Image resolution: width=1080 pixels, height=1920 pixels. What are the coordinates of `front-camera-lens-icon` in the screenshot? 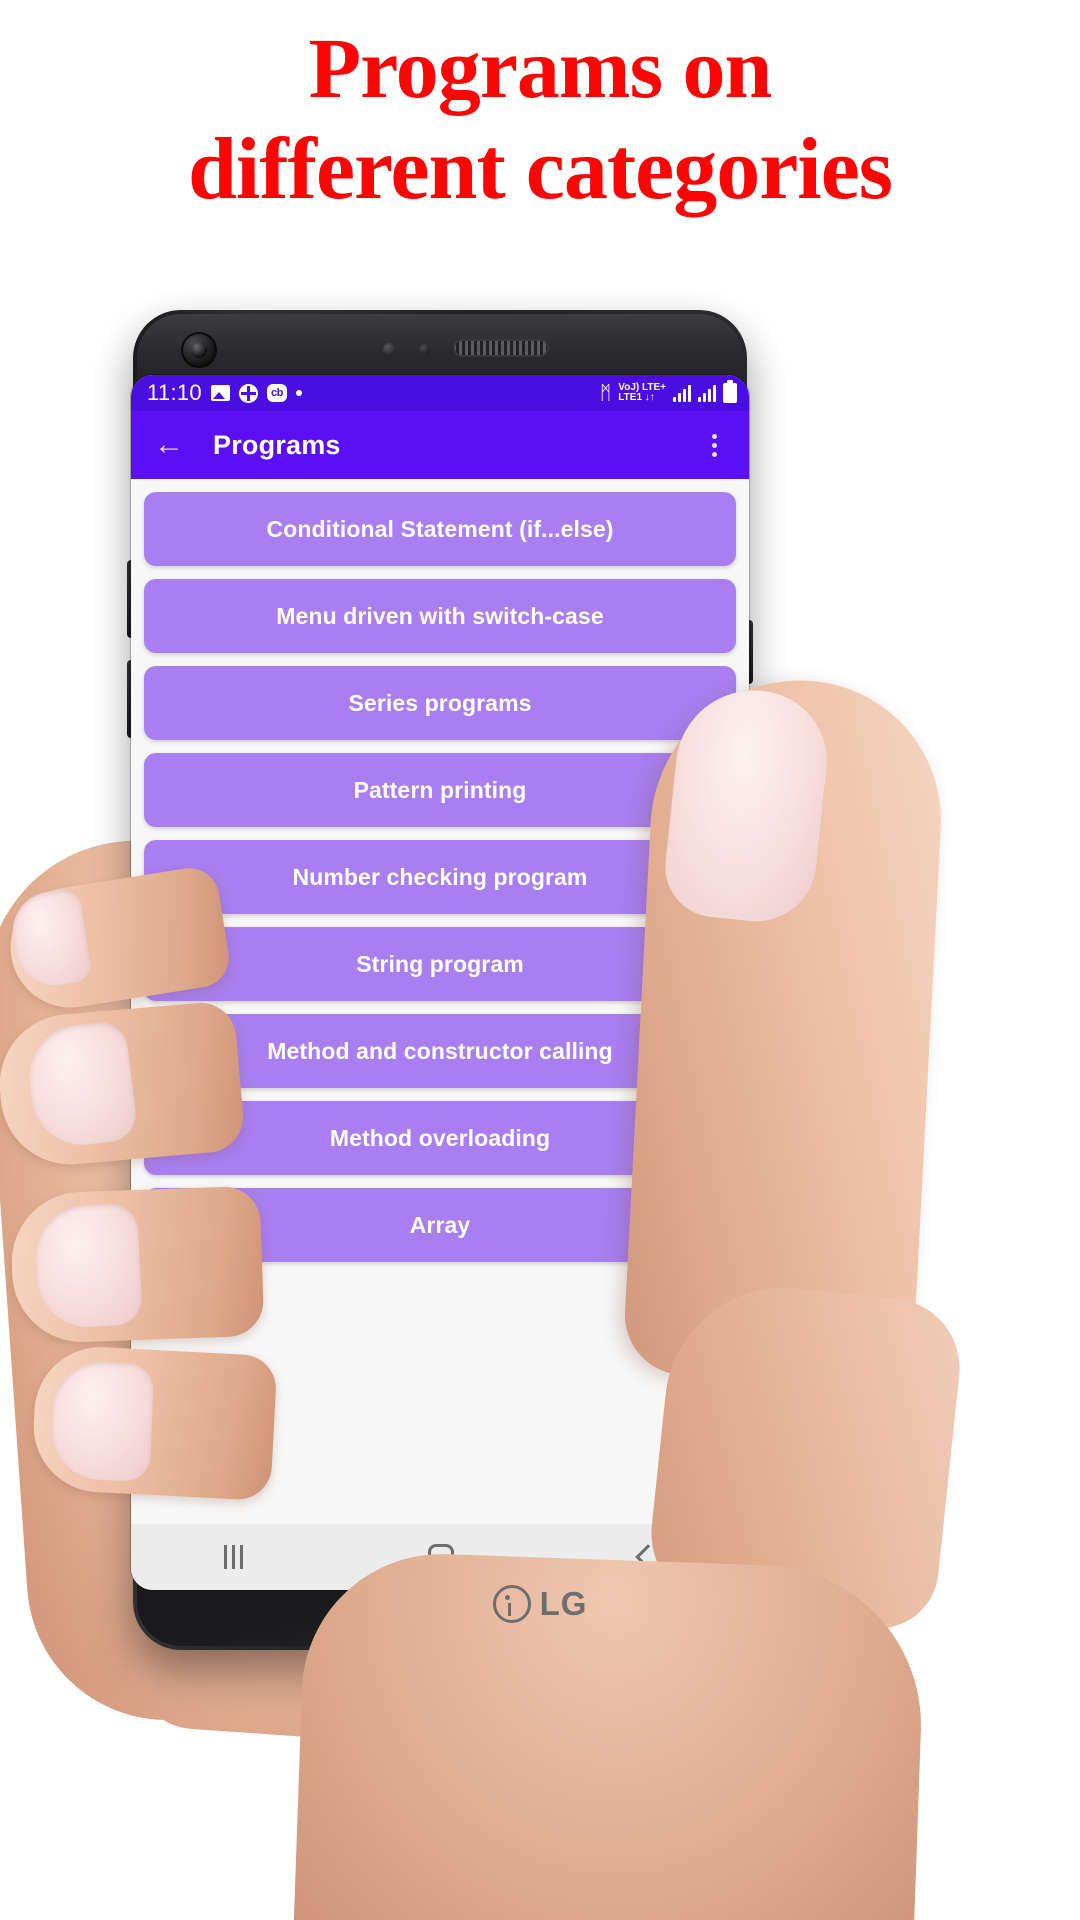 It's located at (199, 350).